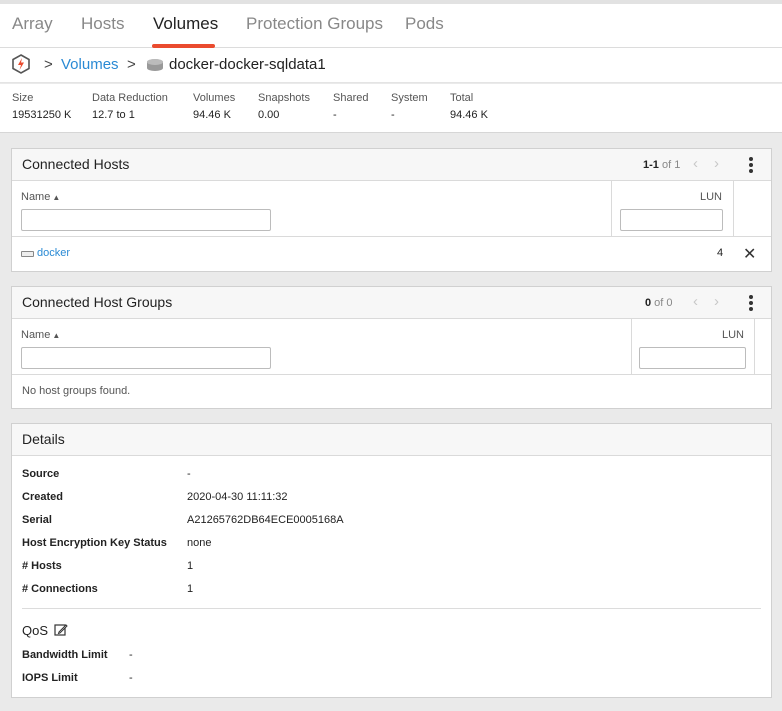  I want to click on panel-header: Details, so click(391, 440).